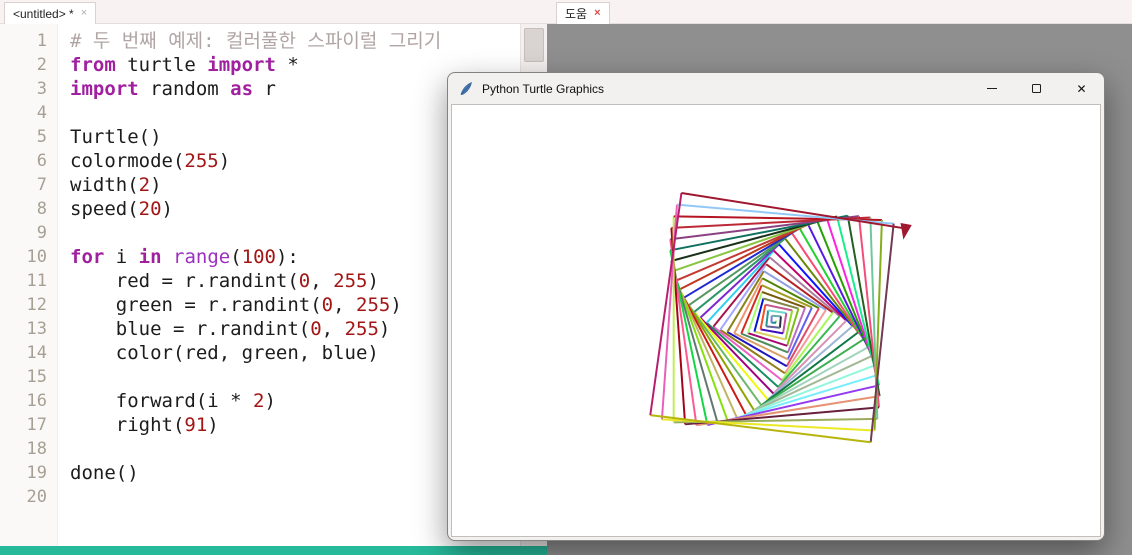  I want to click on code-line: # 두 번째 예제: 컬러풀한 스파이럴 그리기, so click(295, 41).